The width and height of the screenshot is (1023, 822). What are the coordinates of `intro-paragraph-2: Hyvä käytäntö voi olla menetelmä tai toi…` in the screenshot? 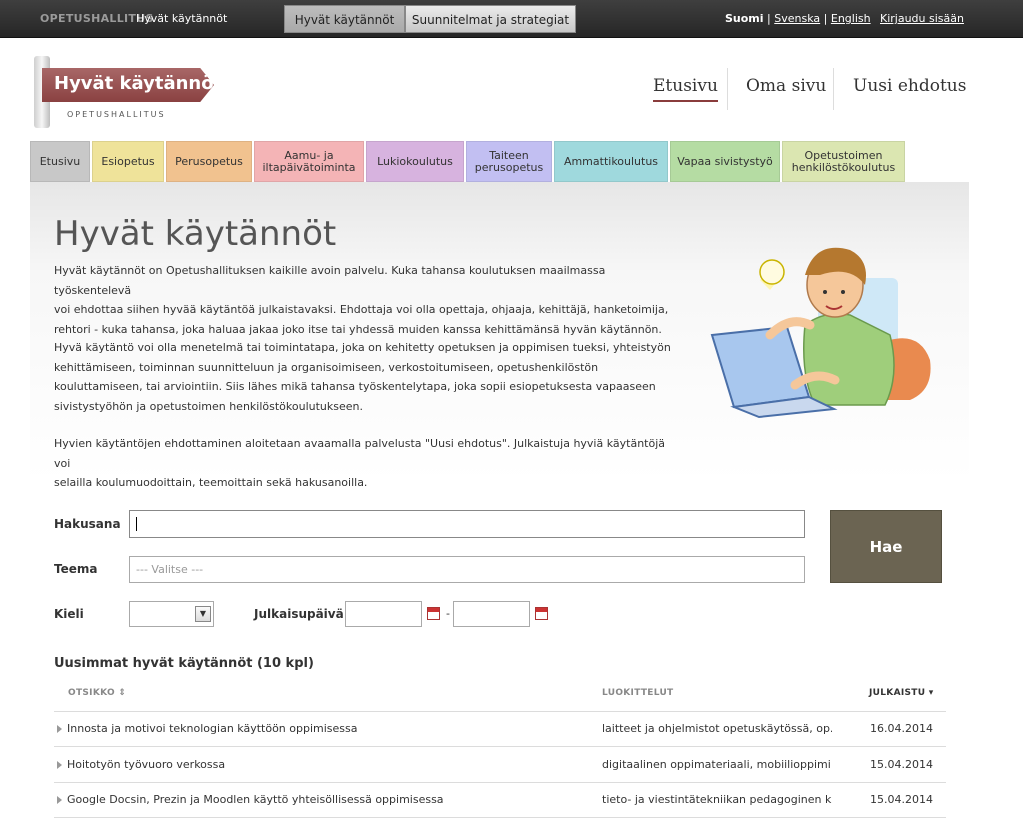 It's located at (364, 377).